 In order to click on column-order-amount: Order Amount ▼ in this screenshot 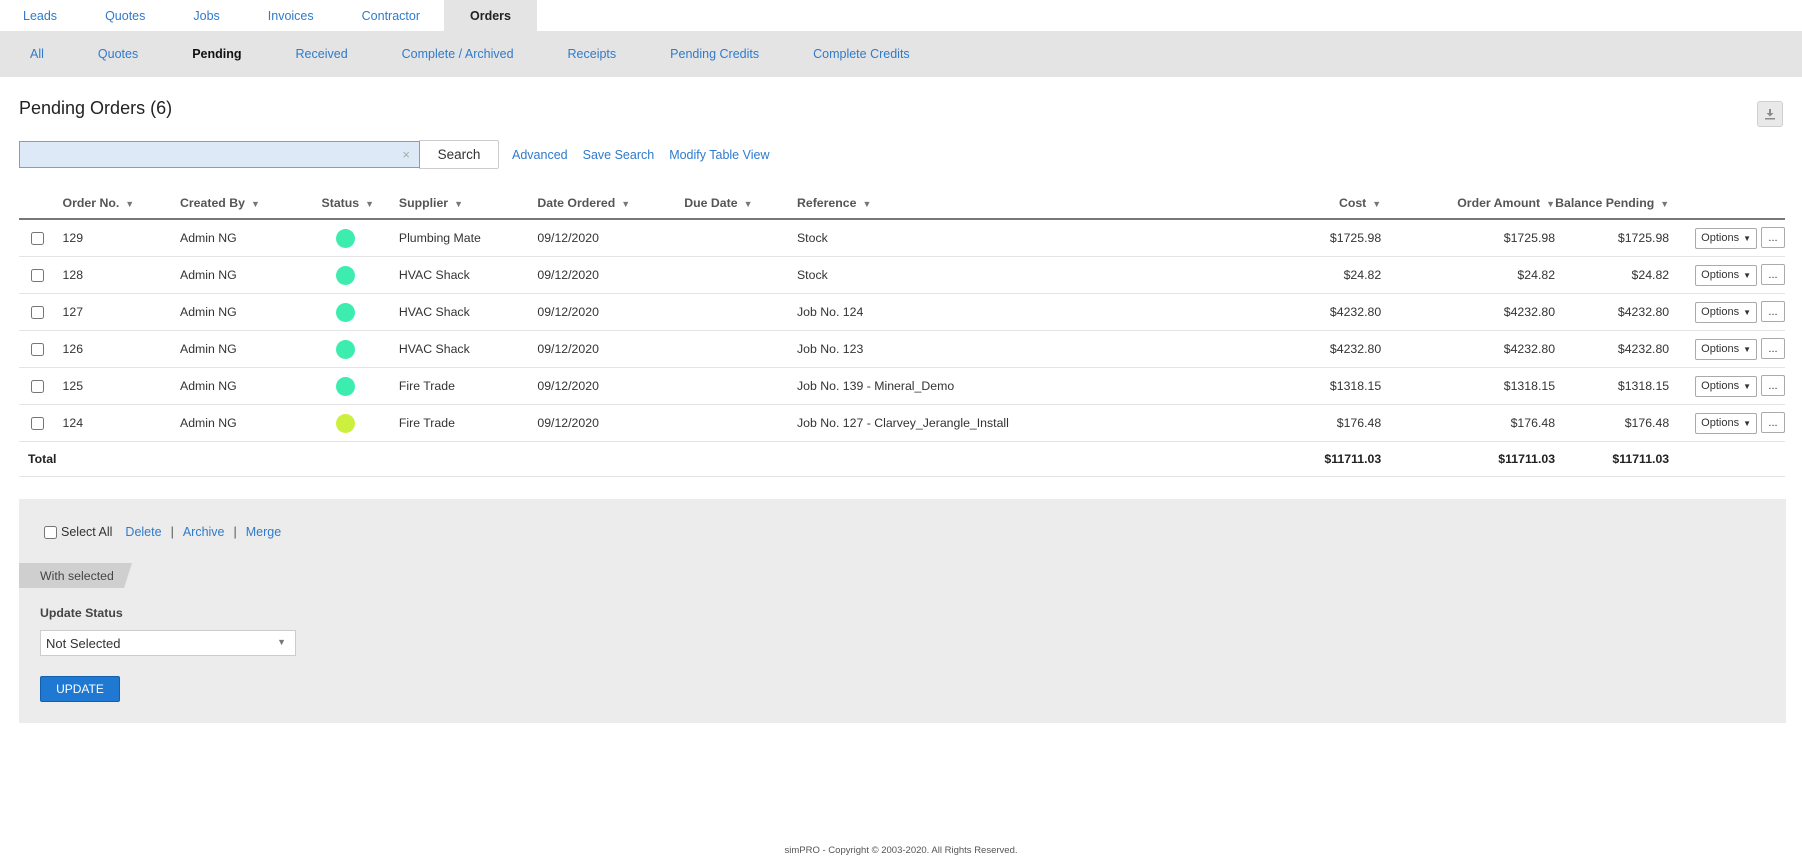, I will do `click(1468, 204)`.